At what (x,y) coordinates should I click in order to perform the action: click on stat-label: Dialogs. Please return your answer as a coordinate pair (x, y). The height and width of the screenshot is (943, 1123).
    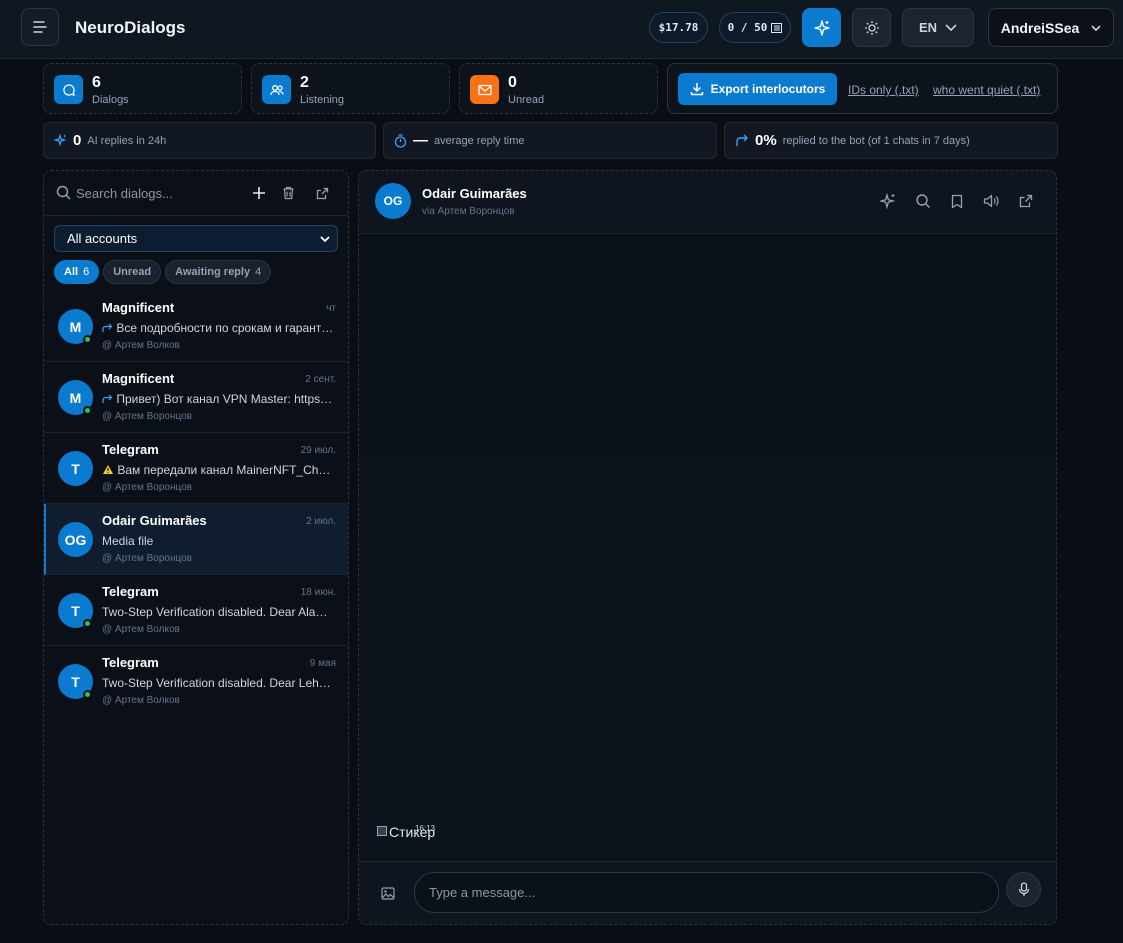
    Looking at the image, I should click on (110, 100).